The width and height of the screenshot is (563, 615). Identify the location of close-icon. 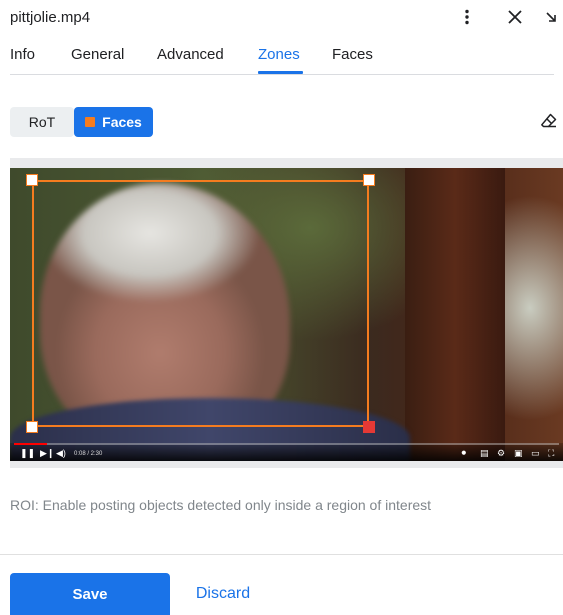
(515, 17).